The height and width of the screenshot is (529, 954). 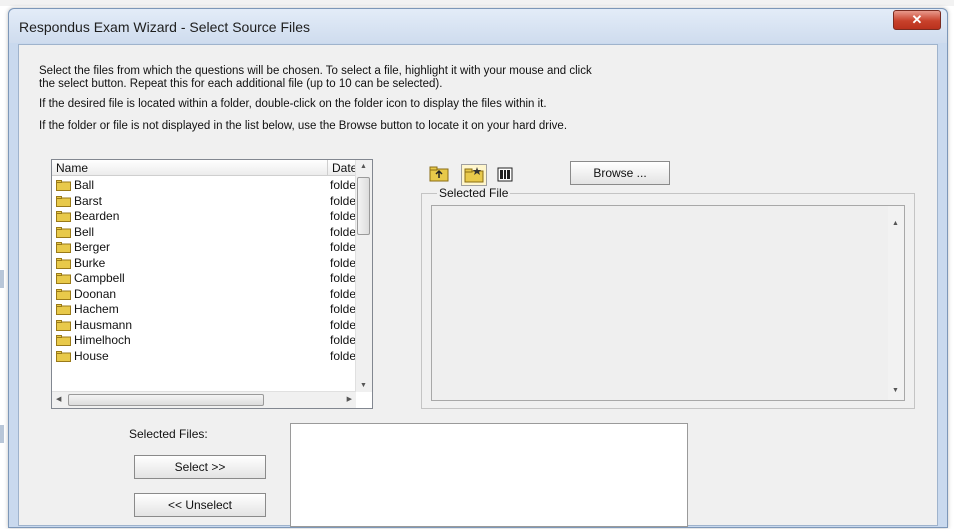 What do you see at coordinates (206, 232) in the screenshot?
I see `list-item: Bell folder` at bounding box center [206, 232].